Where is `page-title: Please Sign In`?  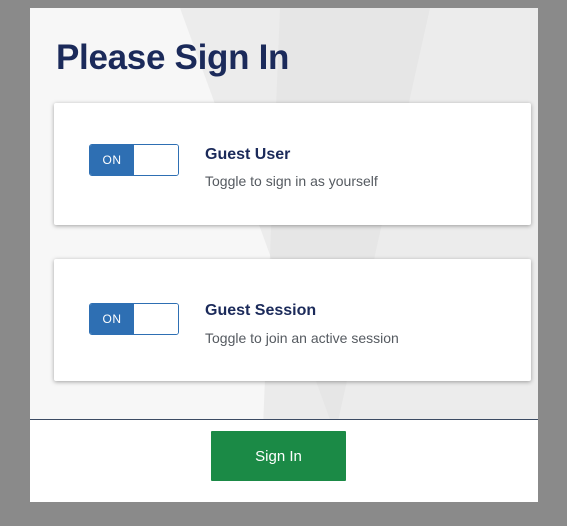
page-title: Please Sign In is located at coordinates (173, 57).